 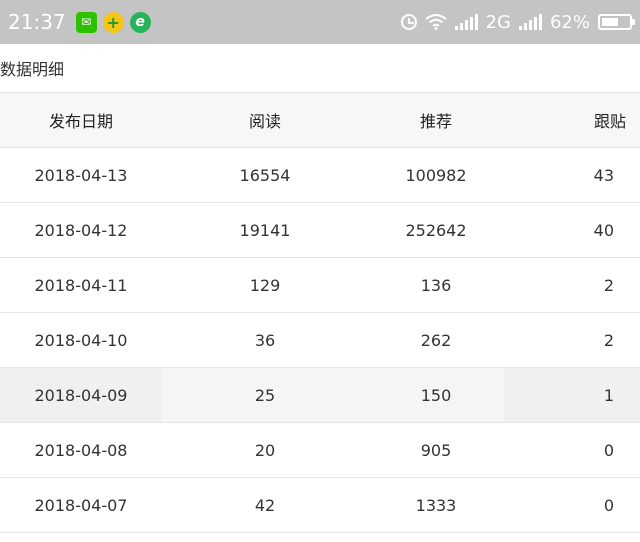 I want to click on status-time: 21:37, so click(x=37, y=22).